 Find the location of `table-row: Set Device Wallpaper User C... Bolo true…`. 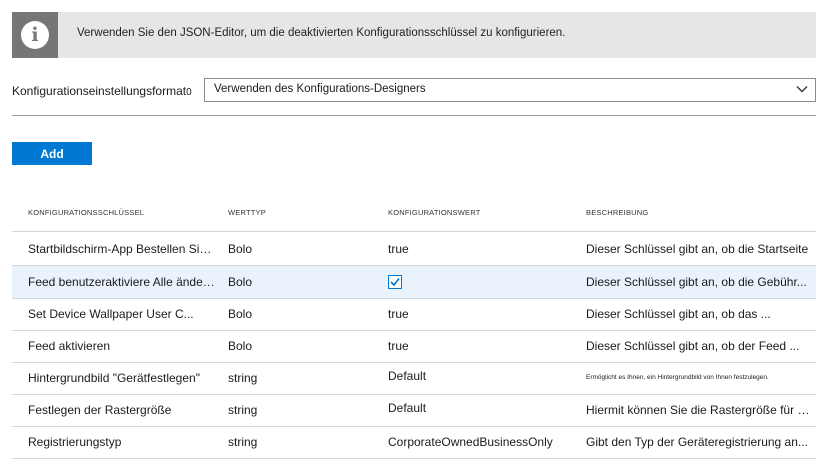

table-row: Set Device Wallpaper User C... Bolo true… is located at coordinates (414, 314).